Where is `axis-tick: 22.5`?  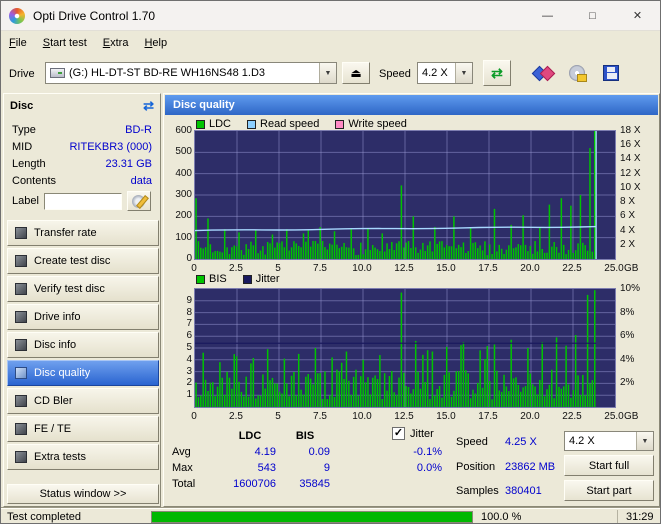 axis-tick: 22.5 is located at coordinates (572, 268).